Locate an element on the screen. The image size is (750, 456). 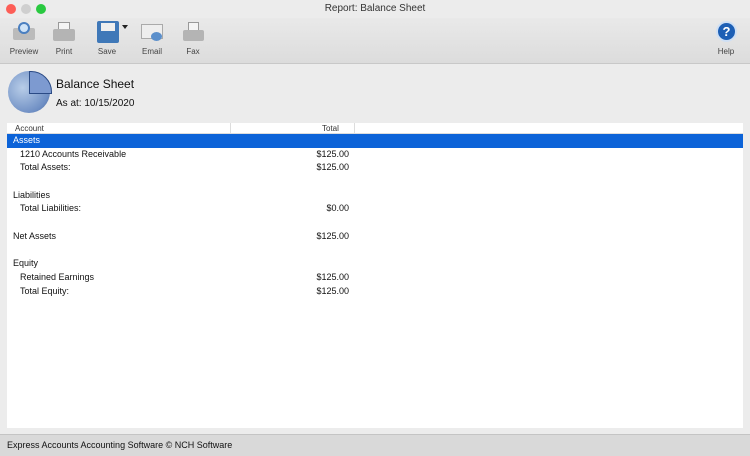
email-button: Email is located at coordinates (152, 38).